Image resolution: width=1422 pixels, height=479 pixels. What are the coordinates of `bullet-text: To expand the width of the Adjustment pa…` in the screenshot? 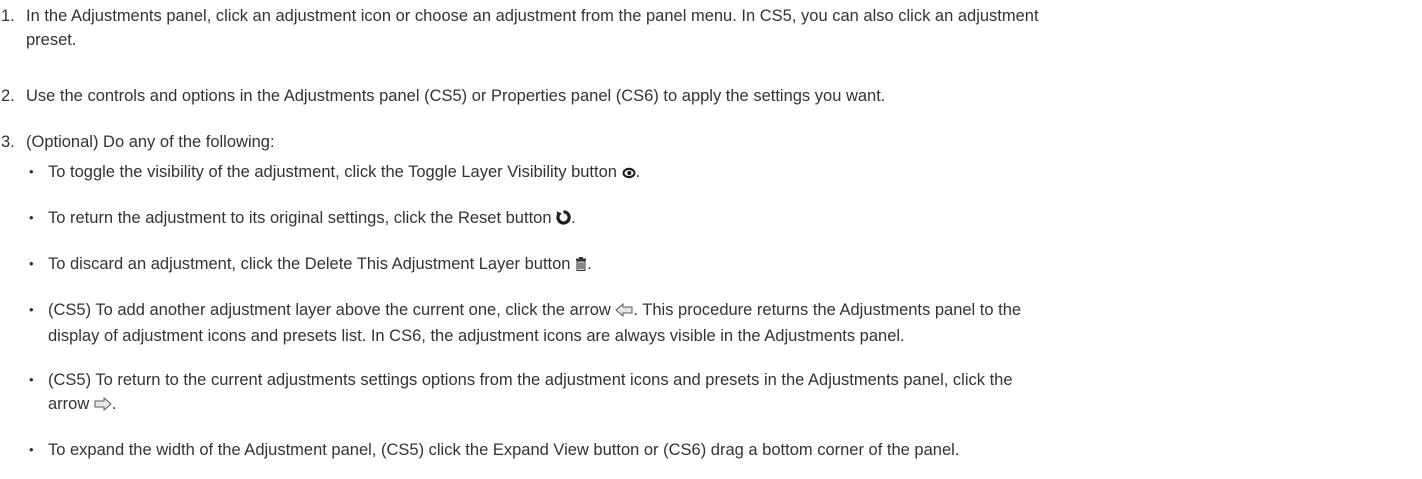 It's located at (504, 450).